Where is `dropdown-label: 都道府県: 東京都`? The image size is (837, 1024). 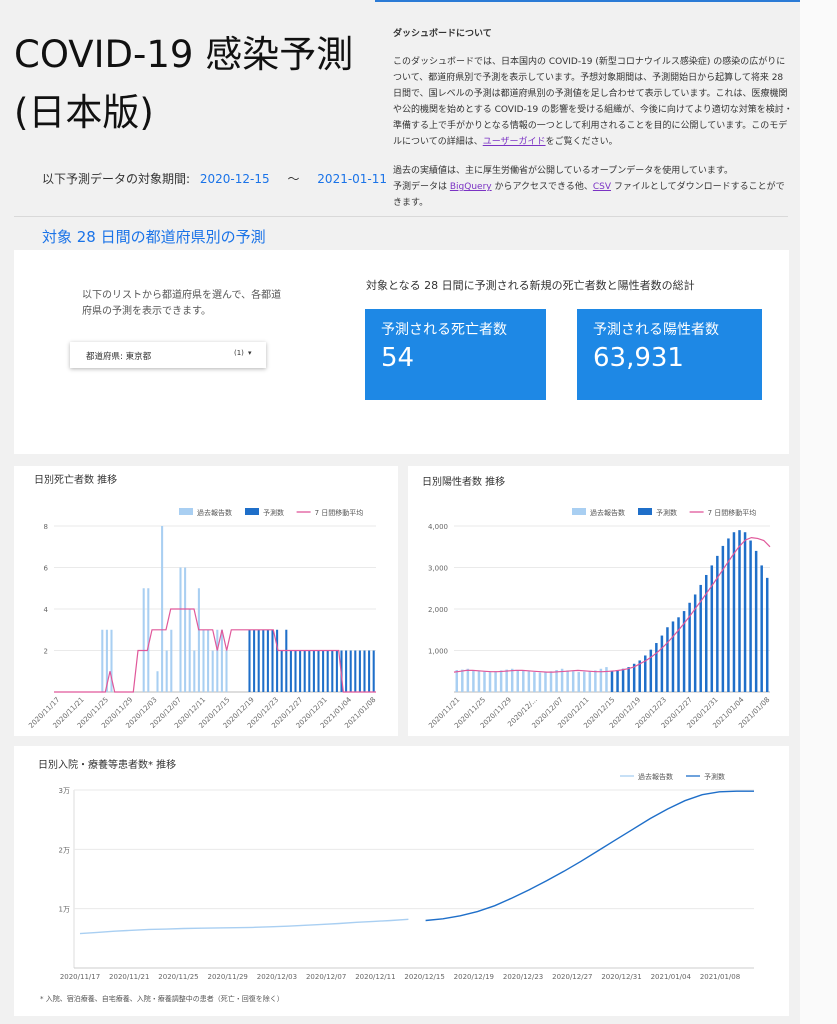
dropdown-label: 都道府県: 東京都 is located at coordinates (119, 357).